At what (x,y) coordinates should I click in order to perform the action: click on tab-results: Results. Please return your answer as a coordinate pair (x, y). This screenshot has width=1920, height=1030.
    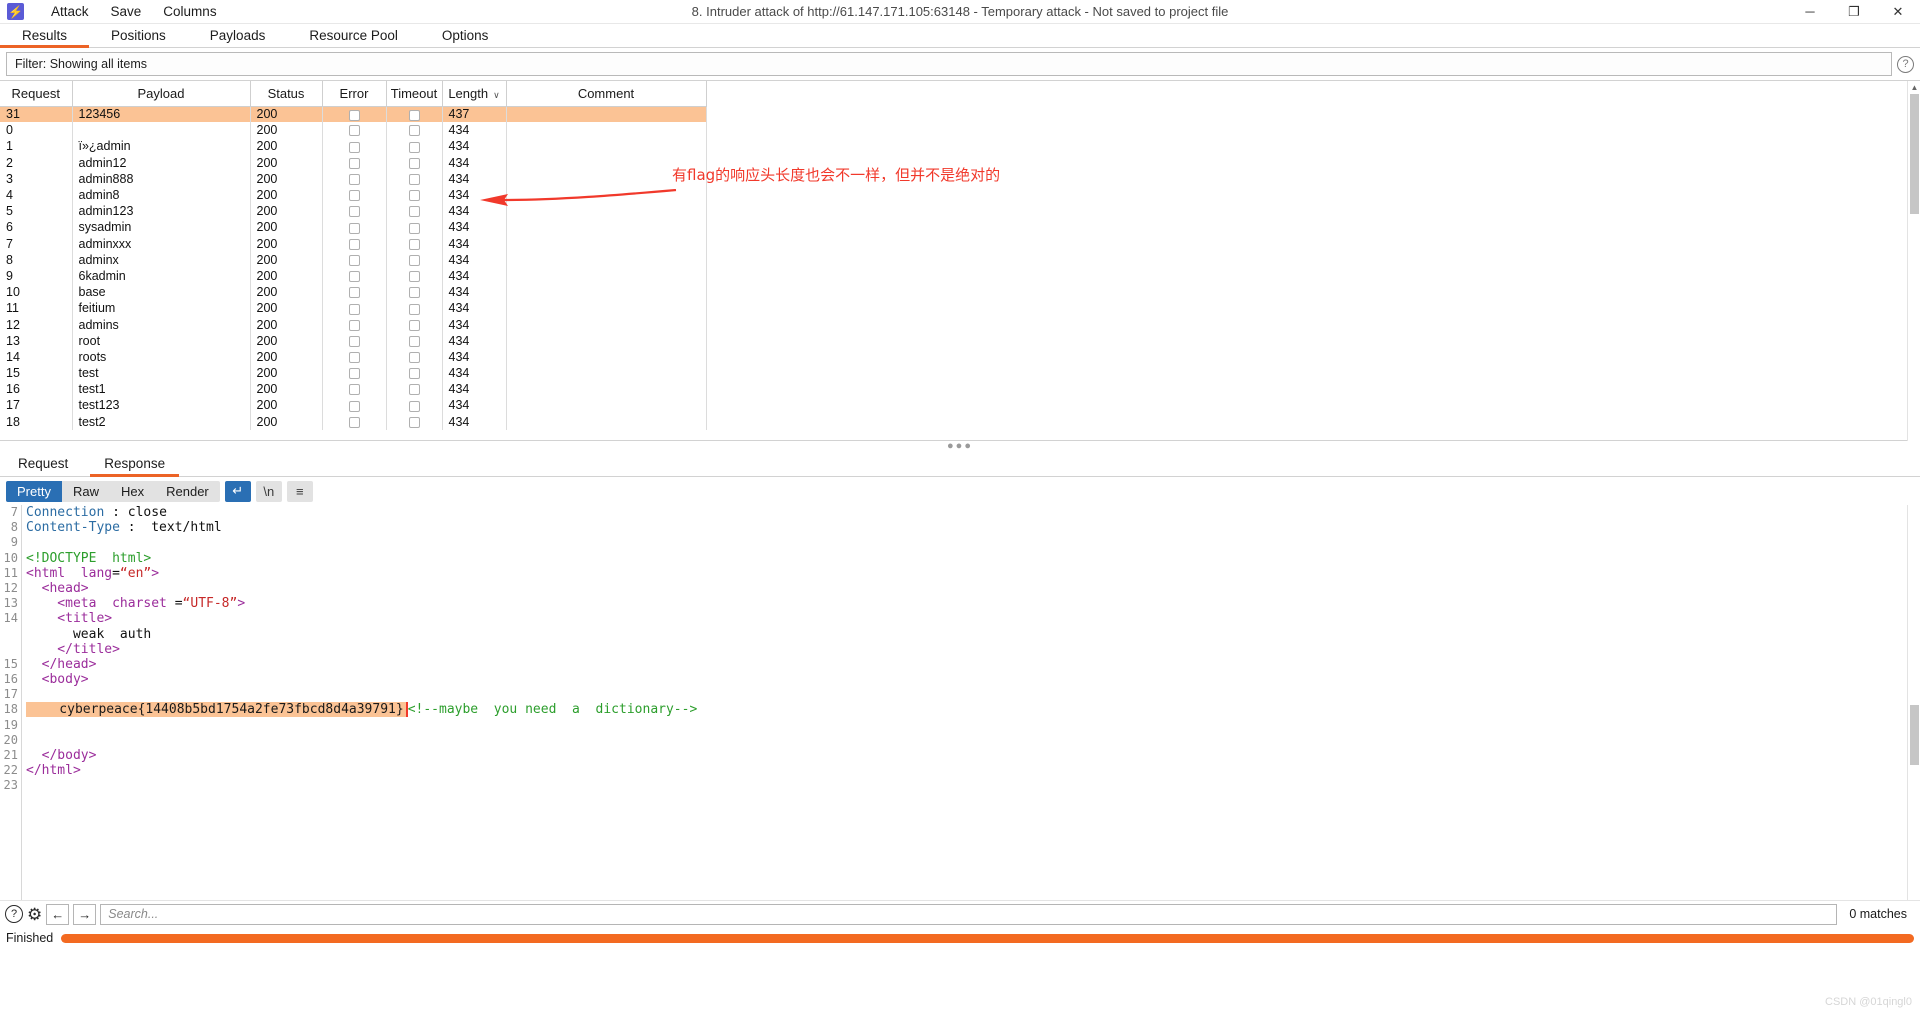
    Looking at the image, I should click on (45, 36).